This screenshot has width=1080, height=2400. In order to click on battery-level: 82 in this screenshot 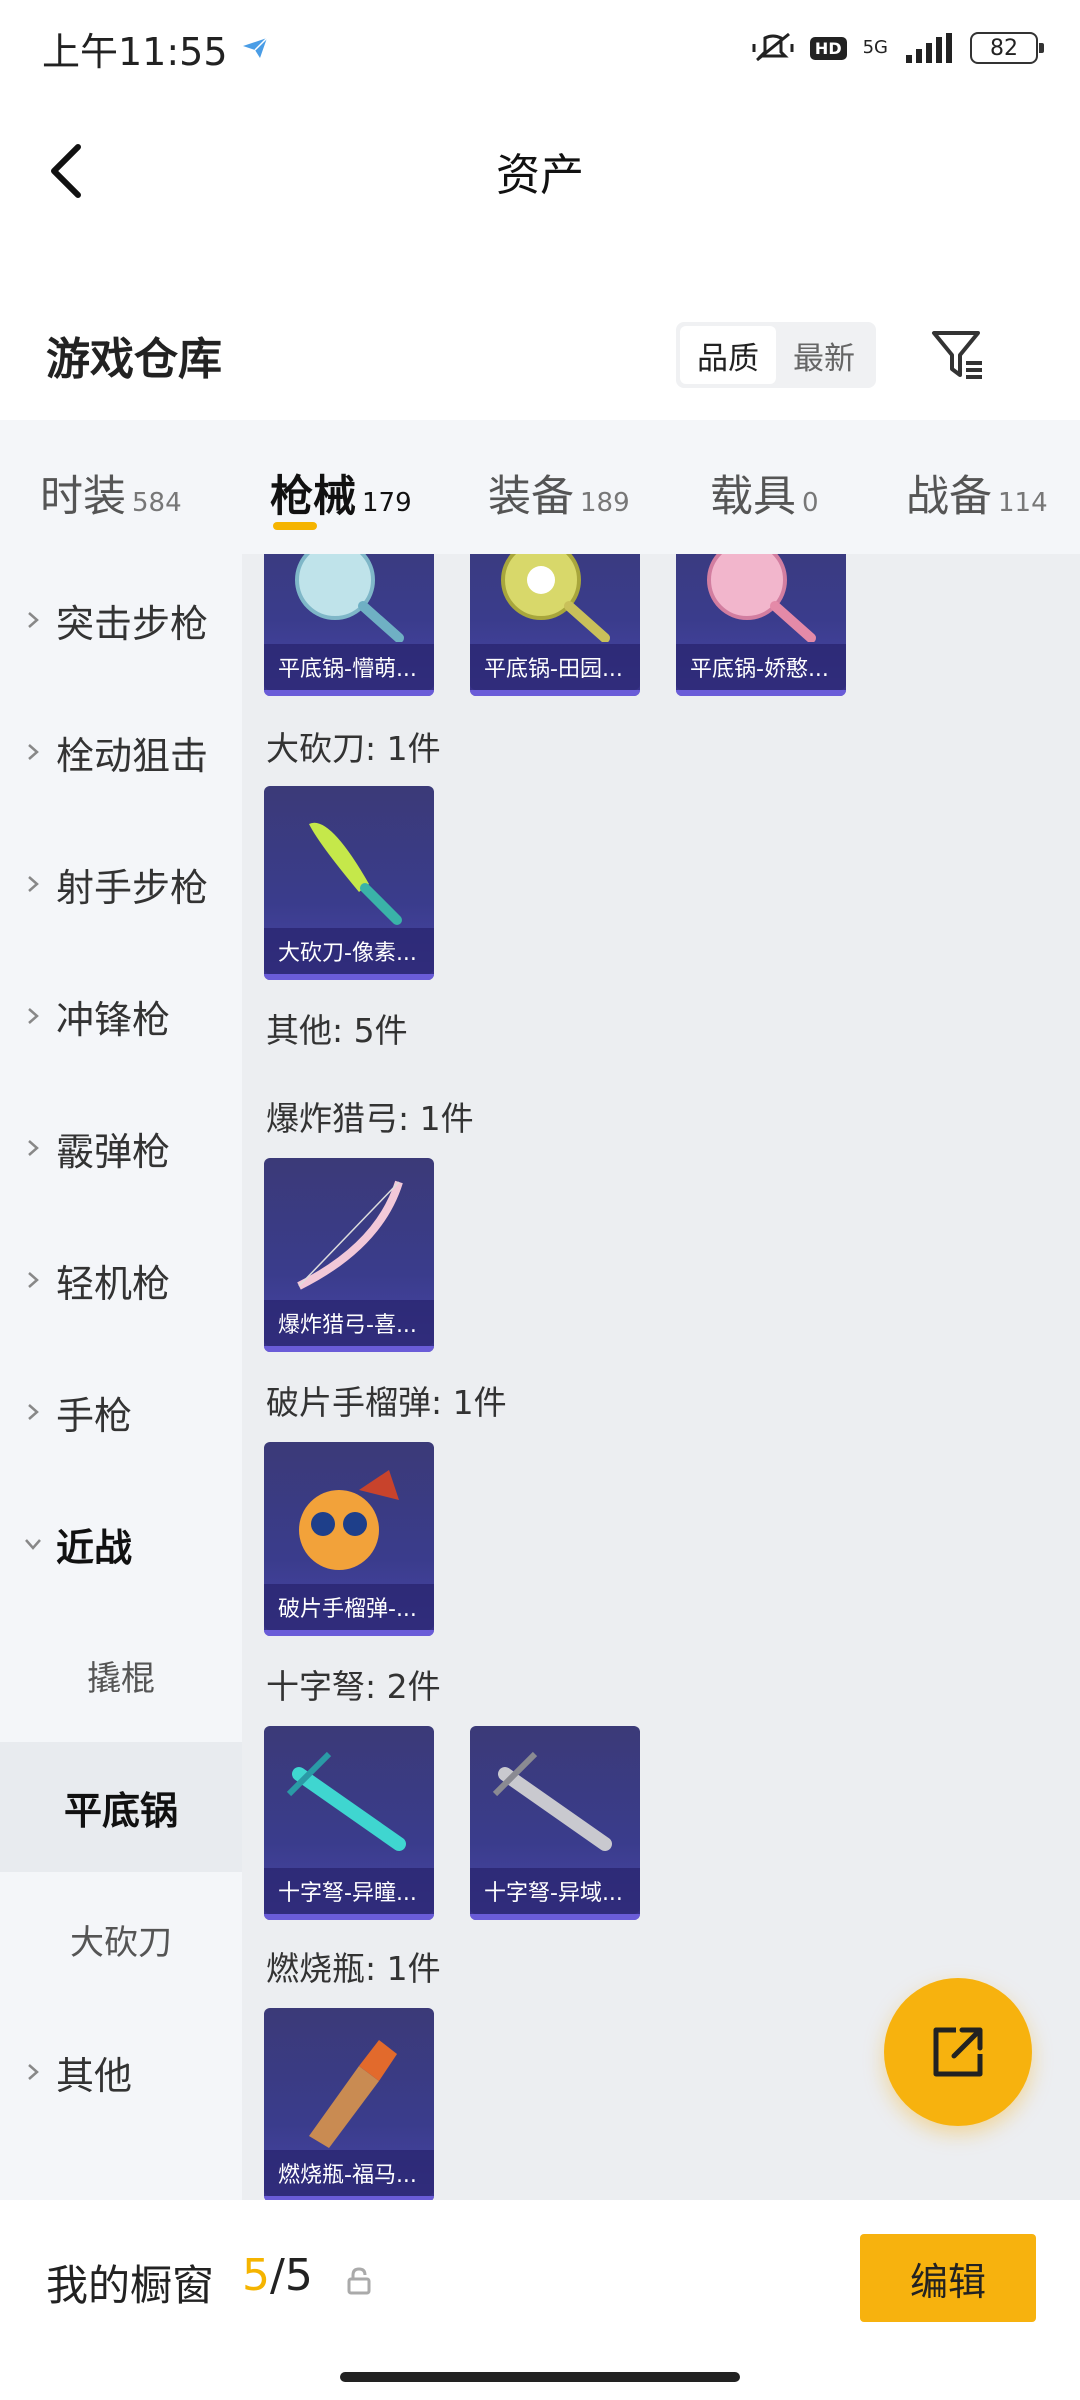, I will do `click(1004, 48)`.